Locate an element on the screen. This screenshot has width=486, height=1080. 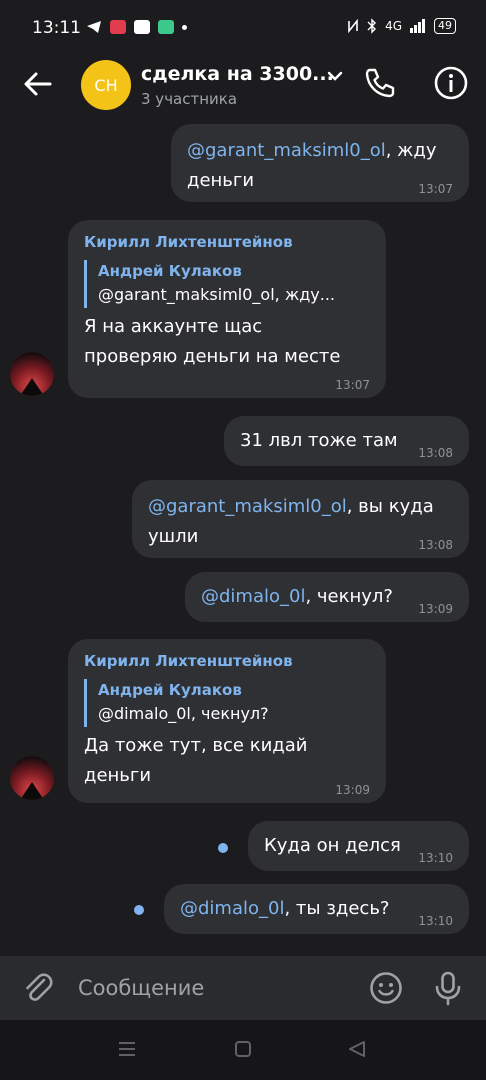
video-notification-icon is located at coordinates (118, 27).